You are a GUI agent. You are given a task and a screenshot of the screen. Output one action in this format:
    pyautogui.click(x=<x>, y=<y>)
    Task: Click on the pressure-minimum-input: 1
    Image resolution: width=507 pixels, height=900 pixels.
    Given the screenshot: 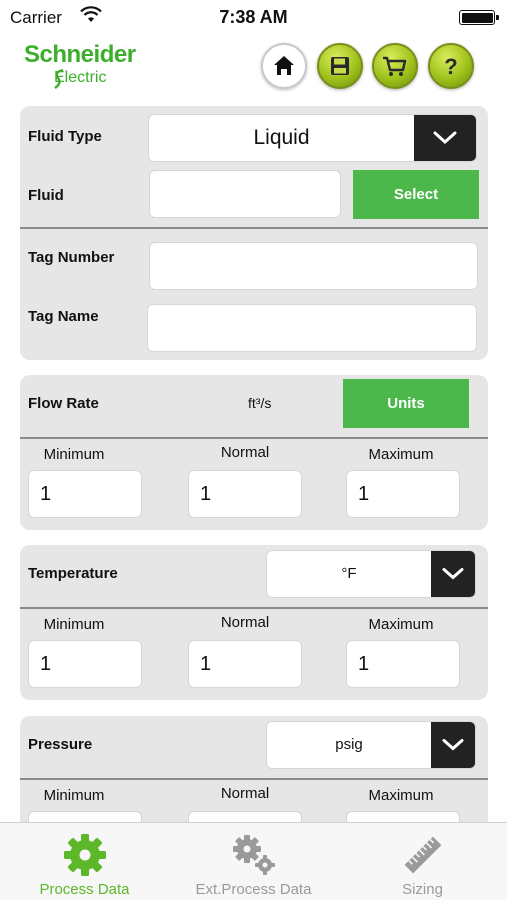 What is the action you would take?
    pyautogui.click(x=85, y=816)
    